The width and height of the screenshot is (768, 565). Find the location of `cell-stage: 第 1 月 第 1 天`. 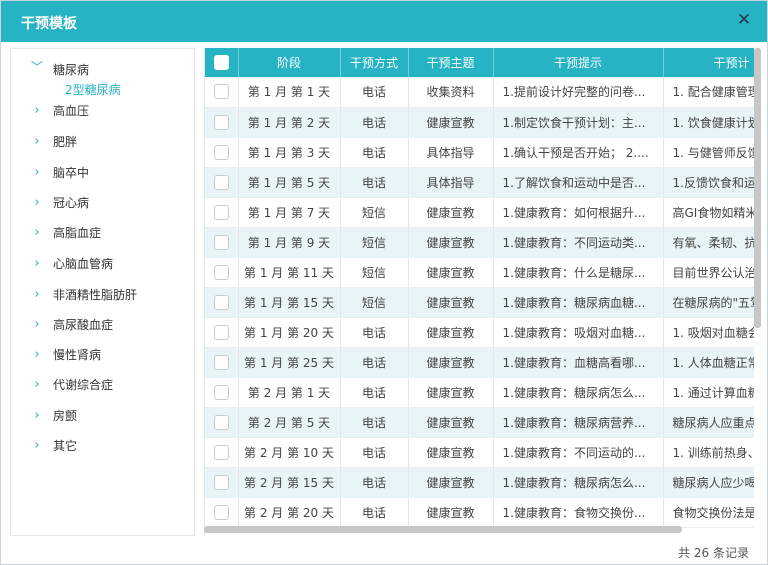

cell-stage: 第 1 月 第 1 天 is located at coordinates (289, 92).